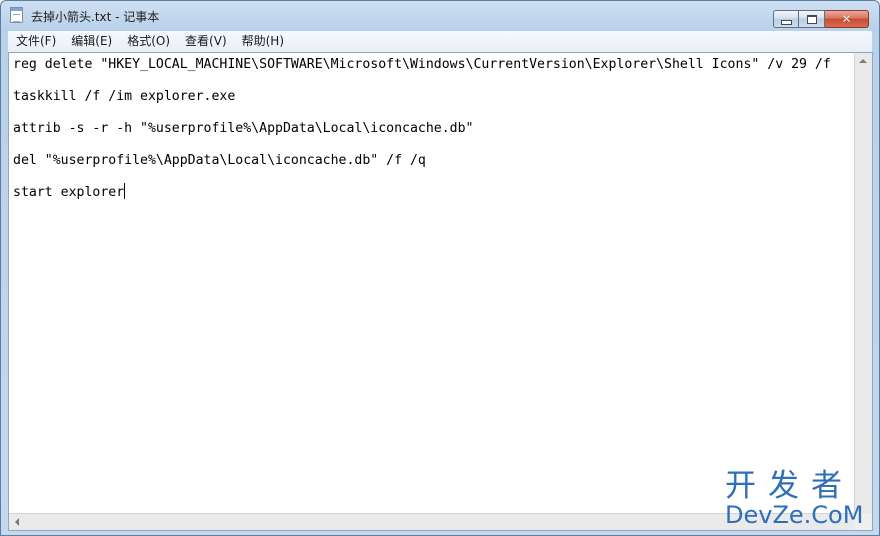 This screenshot has height=536, width=880. Describe the element at coordinates (91, 41) in the screenshot. I see `menu-edit: 编辑(E)` at that location.